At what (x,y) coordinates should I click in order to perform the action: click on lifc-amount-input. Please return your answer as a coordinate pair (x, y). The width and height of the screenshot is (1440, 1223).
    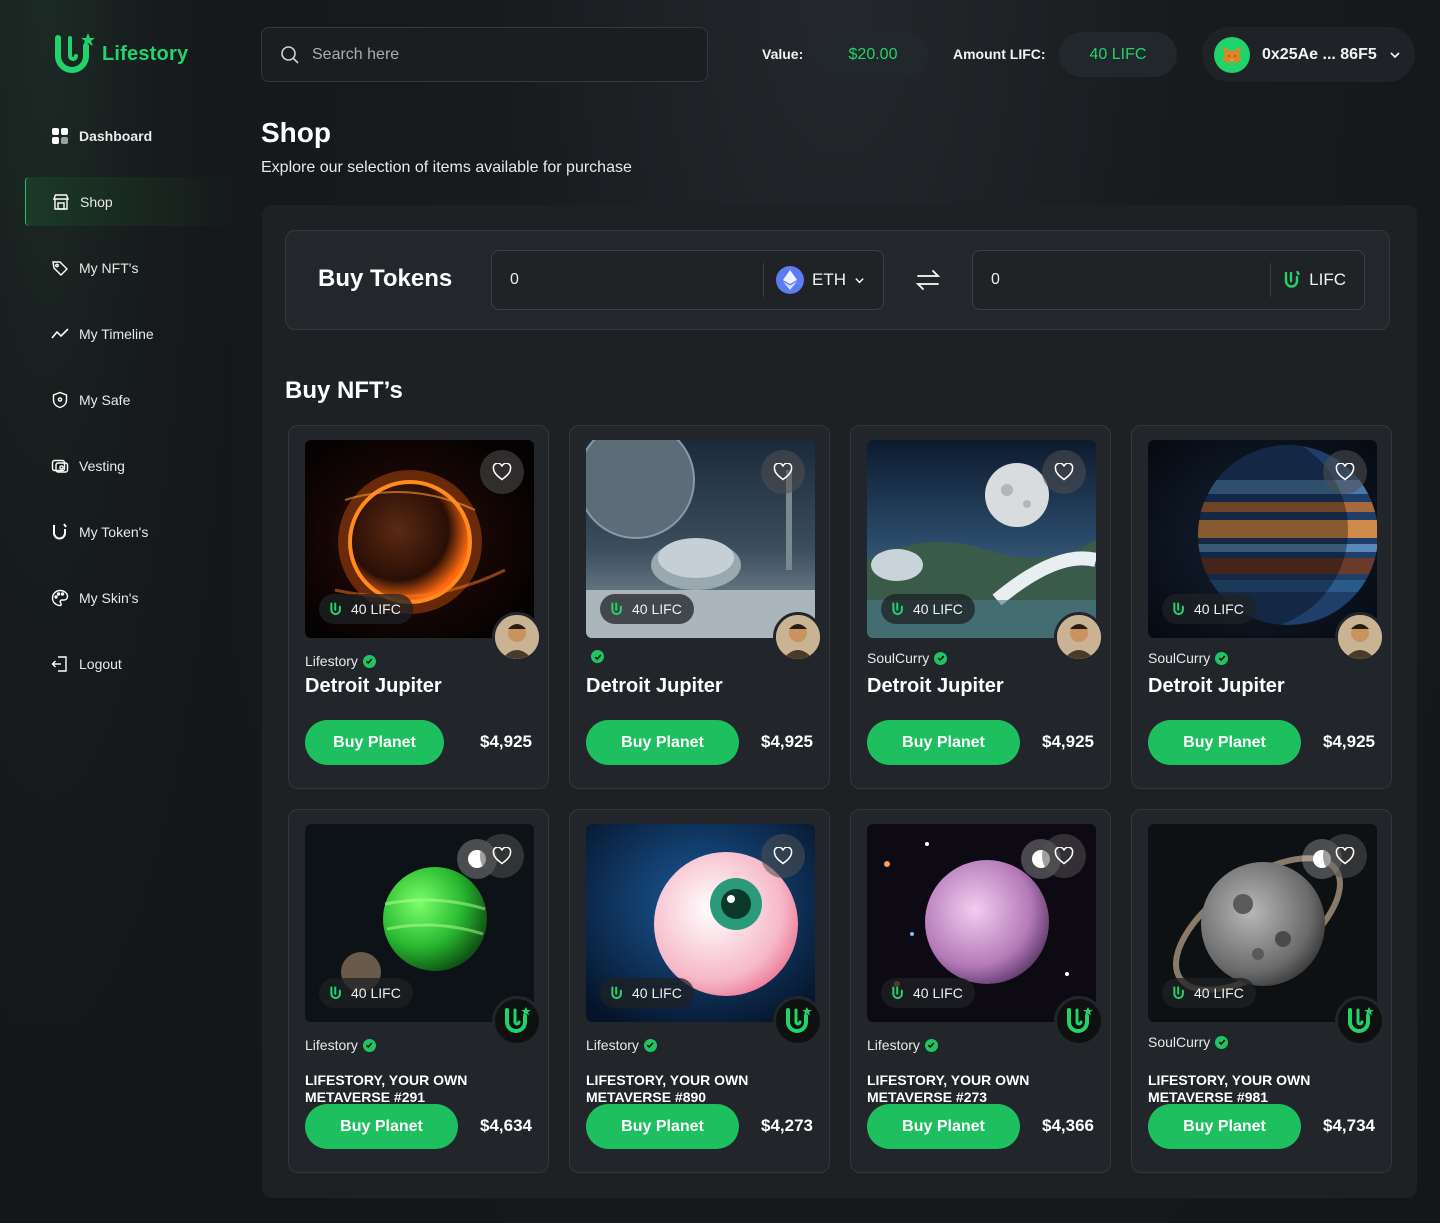
    Looking at the image, I should click on (1122, 280).